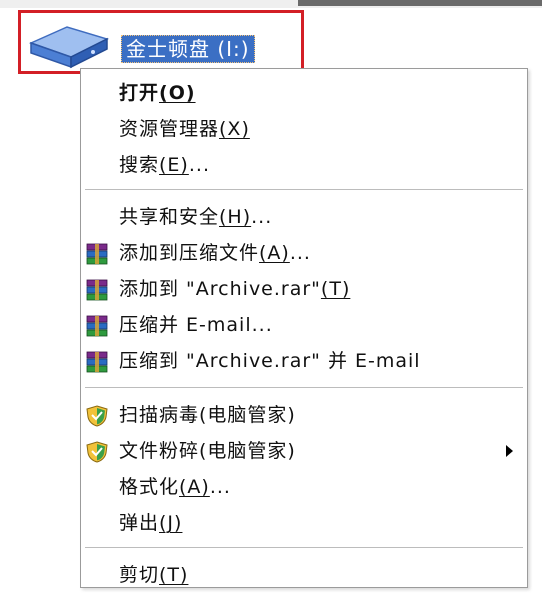  I want to click on drive-item: 金士顿盘 (I:), so click(161, 42).